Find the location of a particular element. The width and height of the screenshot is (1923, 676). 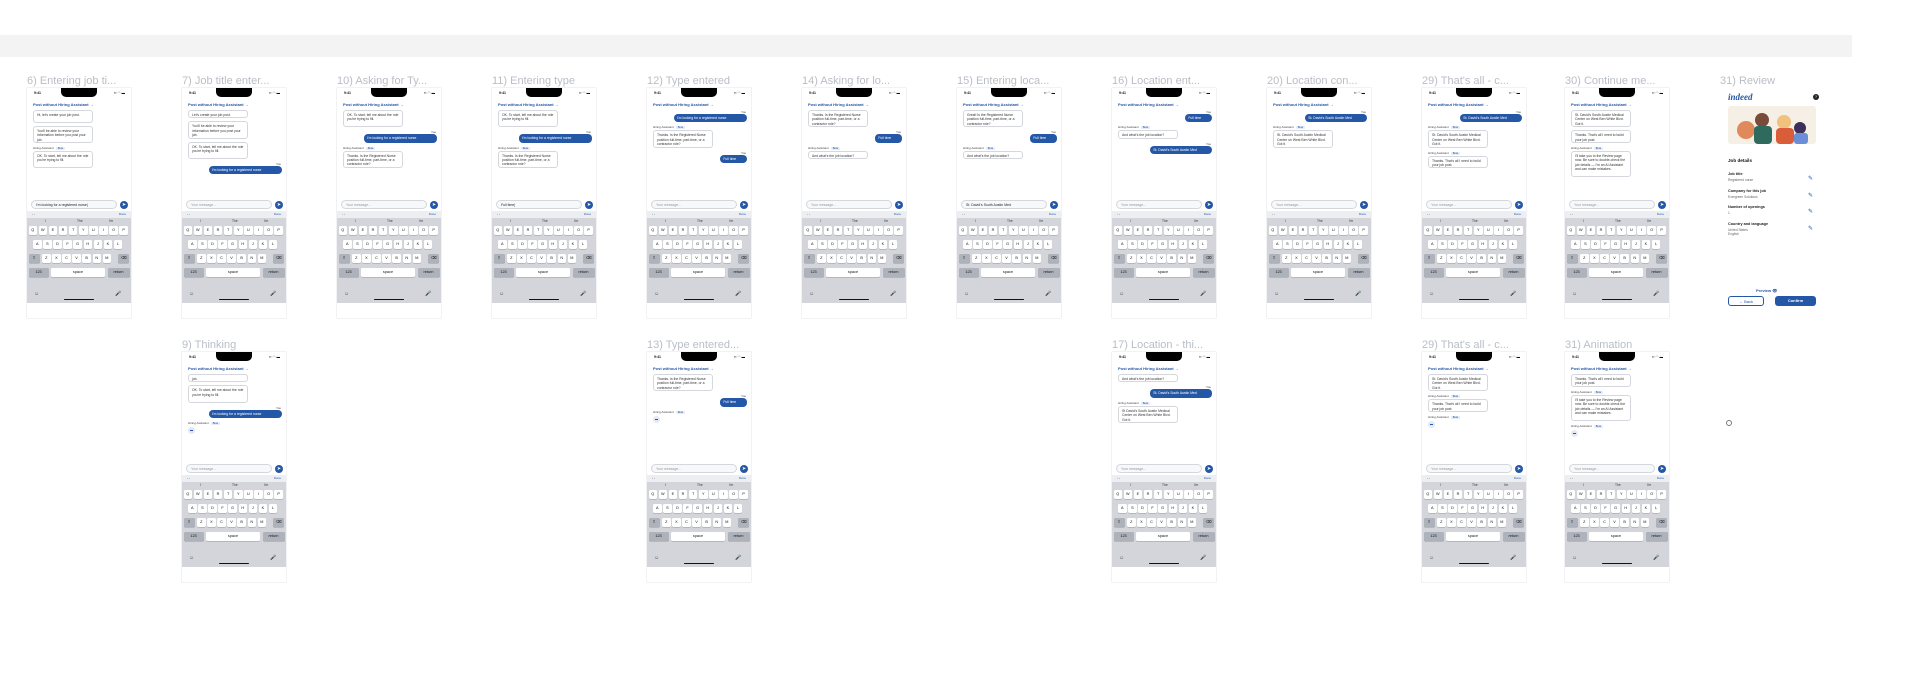

key-m: M is located at coordinates (727, 522).